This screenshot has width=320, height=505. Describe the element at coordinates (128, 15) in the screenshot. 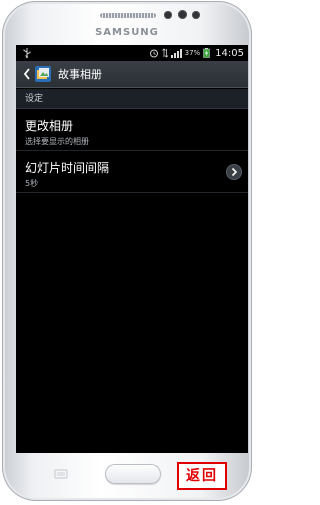

I see `earpiece-speaker` at that location.